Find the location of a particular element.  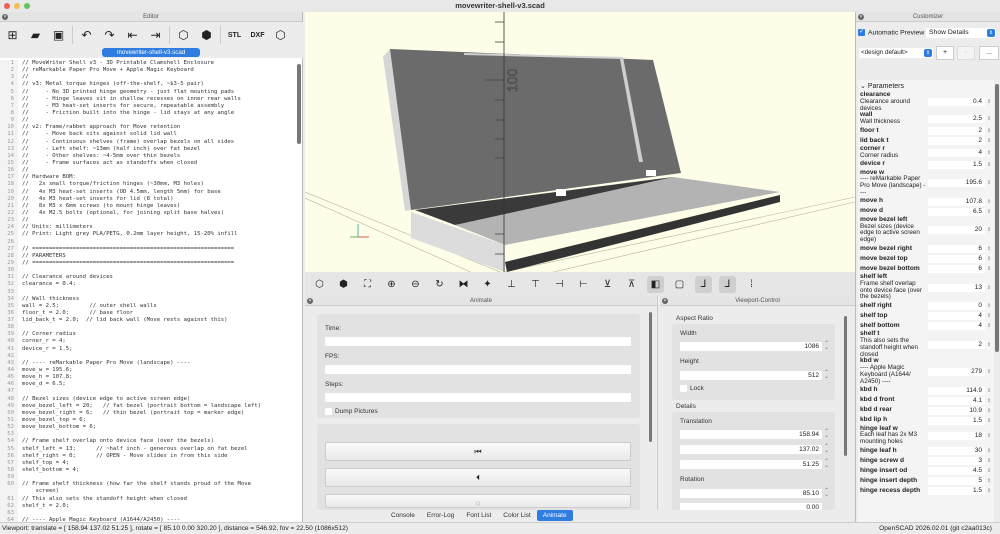

parameter-value-input: 6.5 is located at coordinates (956, 211).